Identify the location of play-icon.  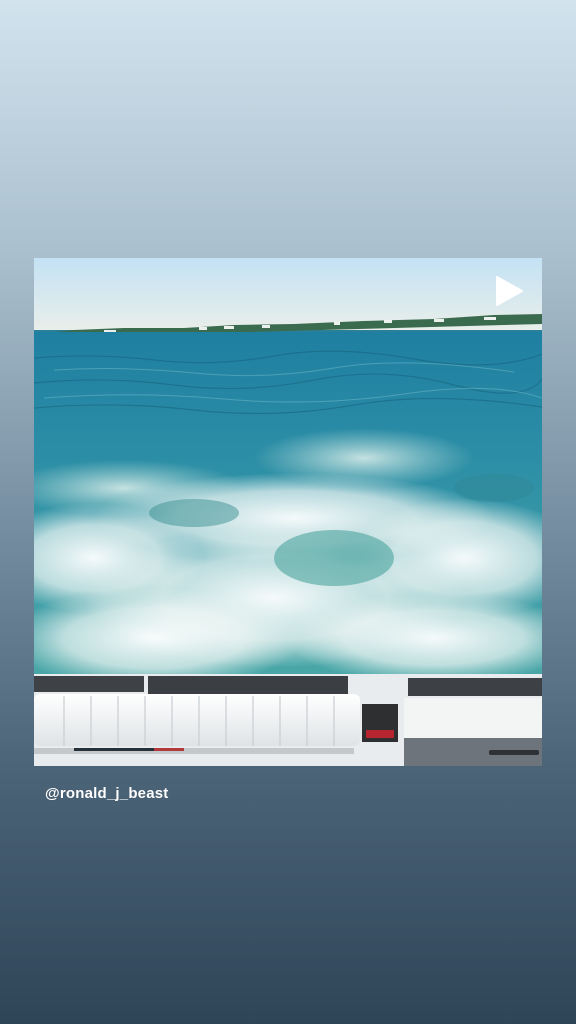
(509, 291).